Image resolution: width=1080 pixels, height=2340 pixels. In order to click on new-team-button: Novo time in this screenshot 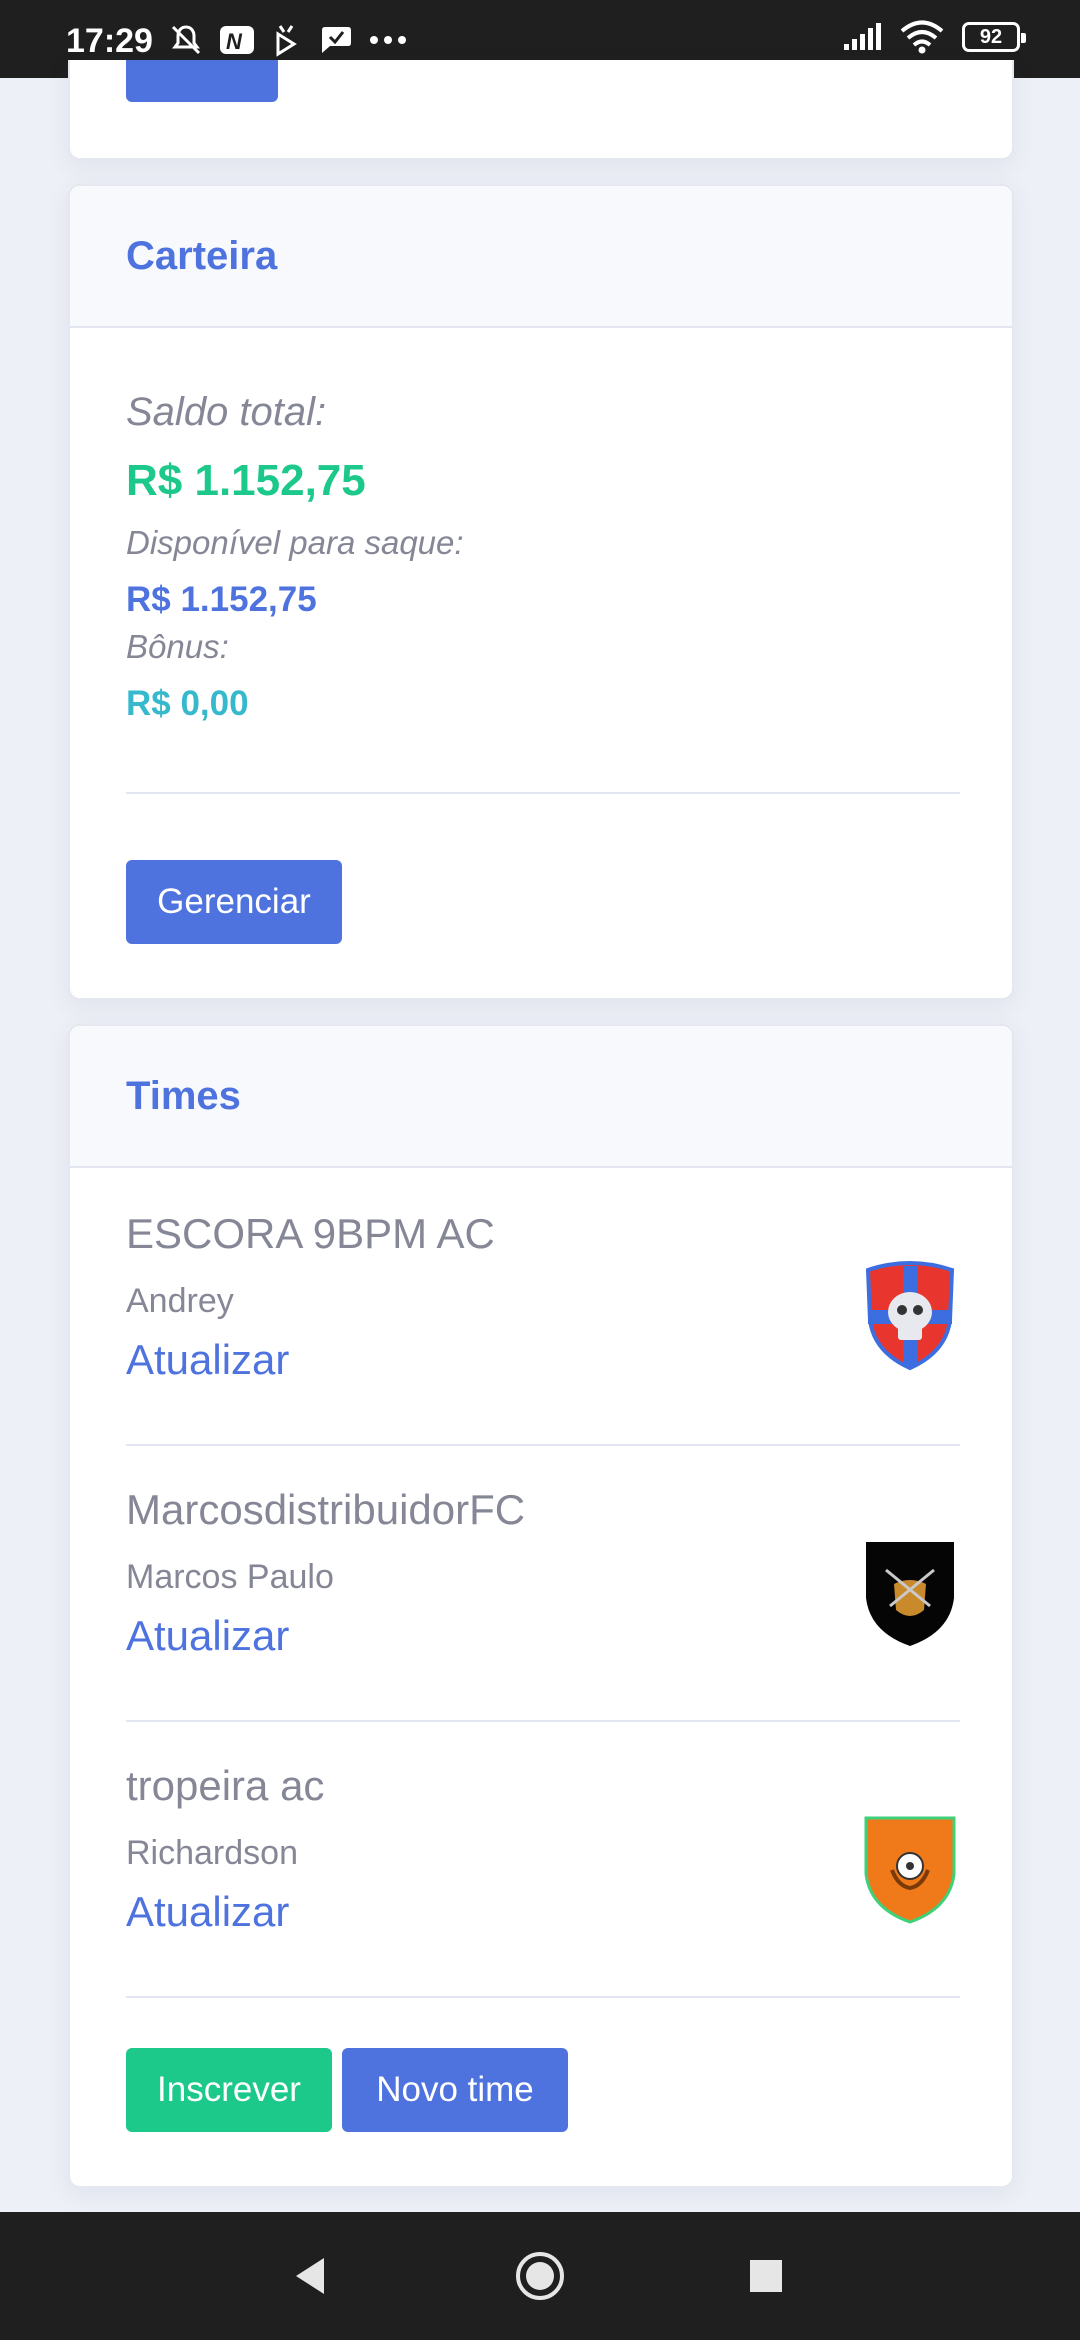, I will do `click(455, 2090)`.